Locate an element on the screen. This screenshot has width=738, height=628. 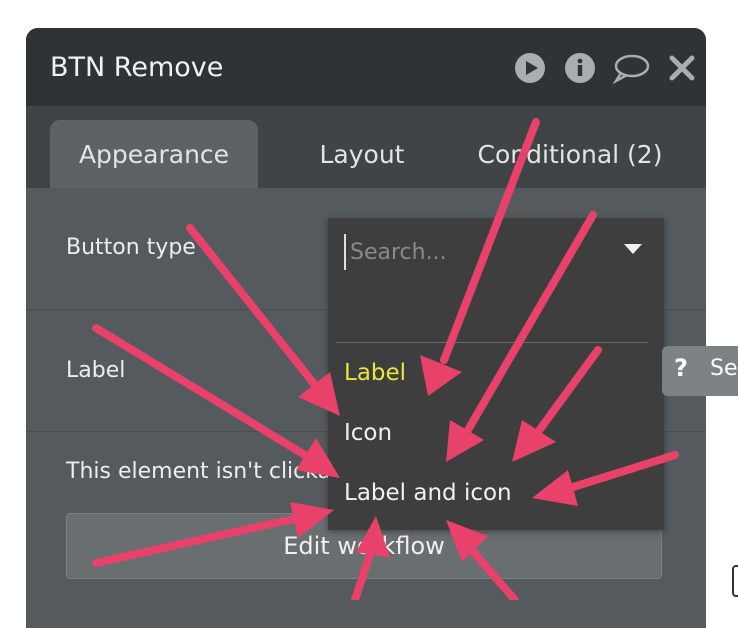
option-label: Label is located at coordinates (375, 373).